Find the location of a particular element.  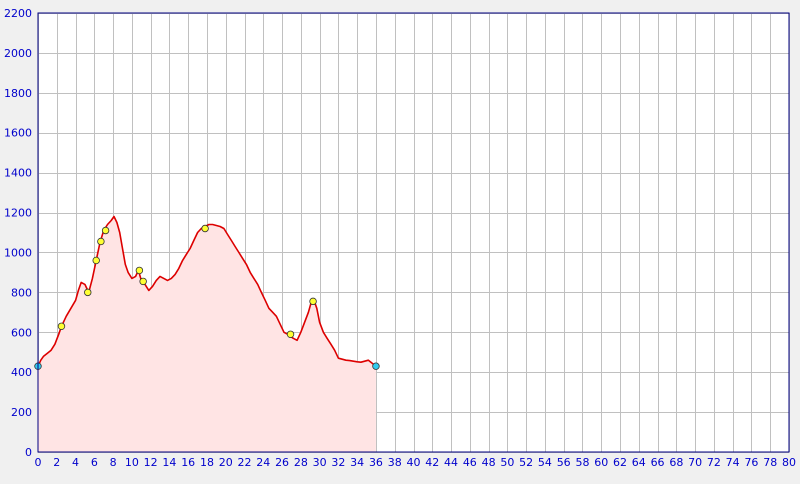

x-tick-label: 30 is located at coordinates (320, 462).